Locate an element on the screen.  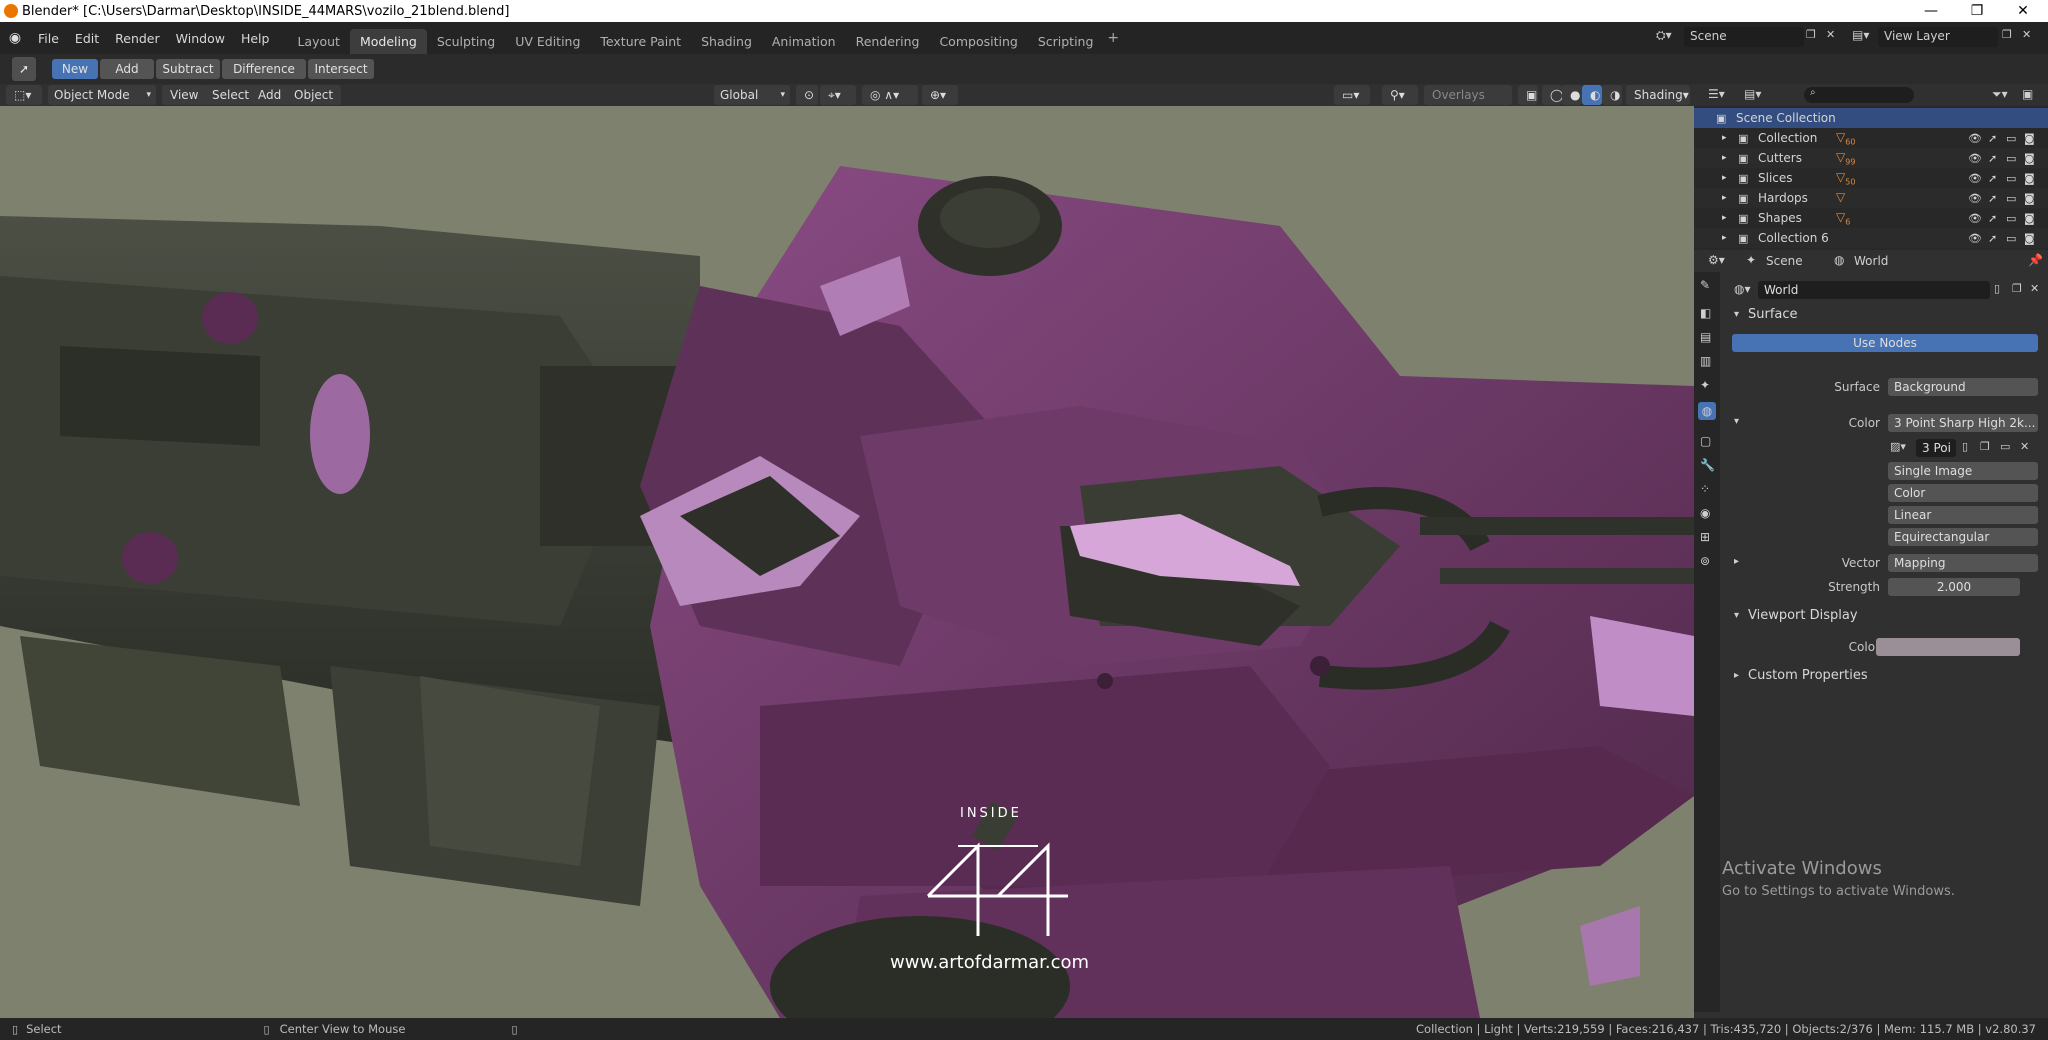
world-fake-user-icon: ▯ is located at coordinates (1997, 288).